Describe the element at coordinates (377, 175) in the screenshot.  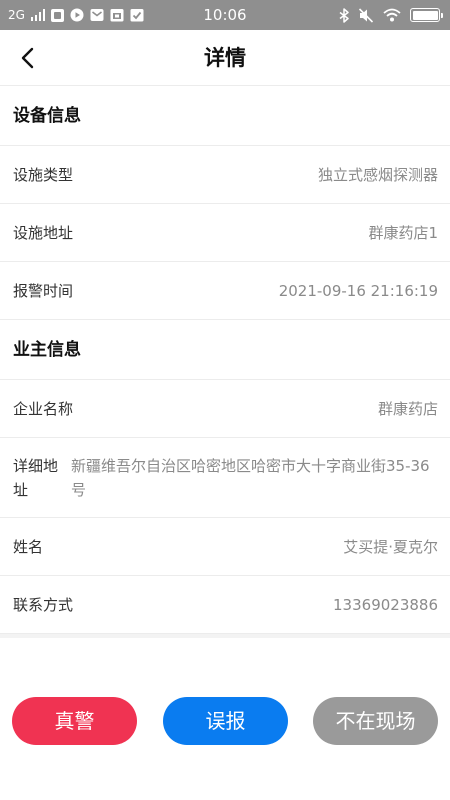
I see `facility-type-value: 独立式感烟探测器` at that location.